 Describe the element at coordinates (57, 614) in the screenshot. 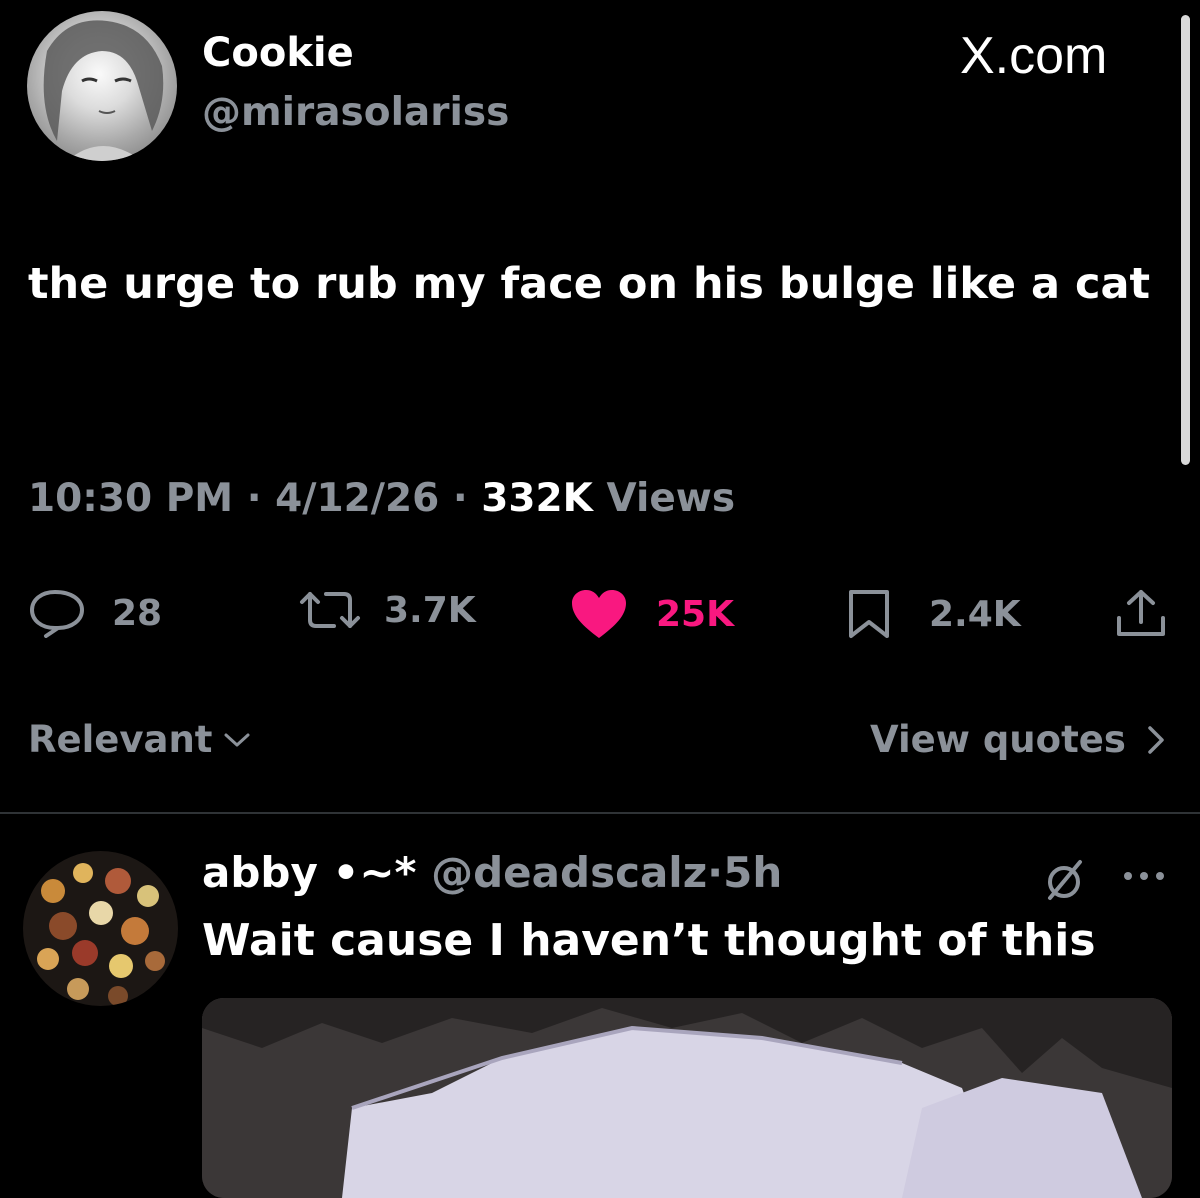

I see `speech-bubble-icon` at that location.